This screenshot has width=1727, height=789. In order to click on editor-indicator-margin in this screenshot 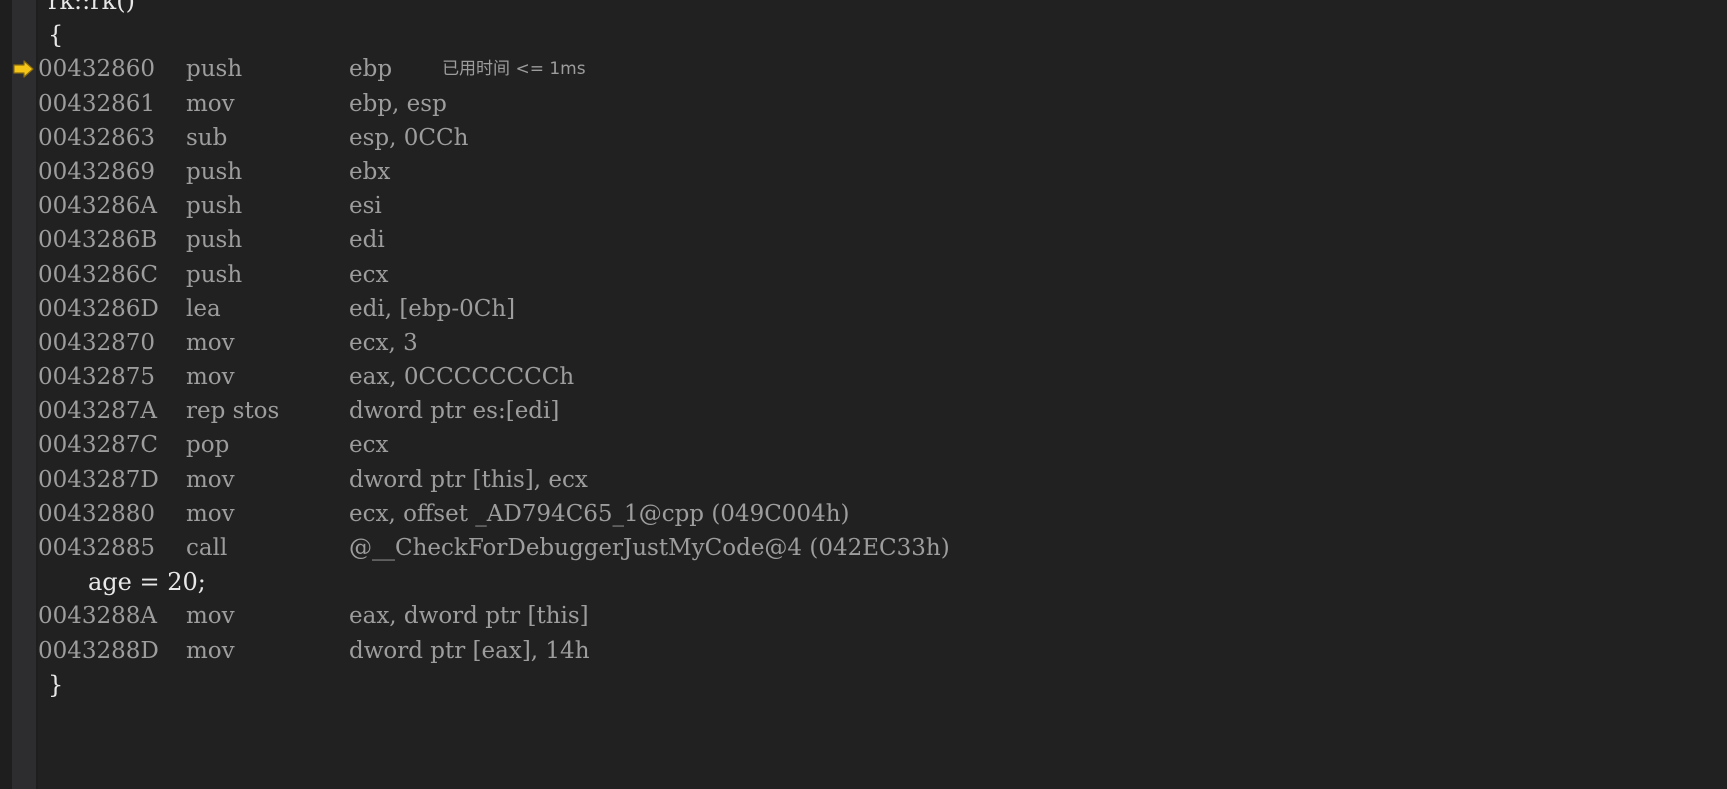, I will do `click(24, 394)`.